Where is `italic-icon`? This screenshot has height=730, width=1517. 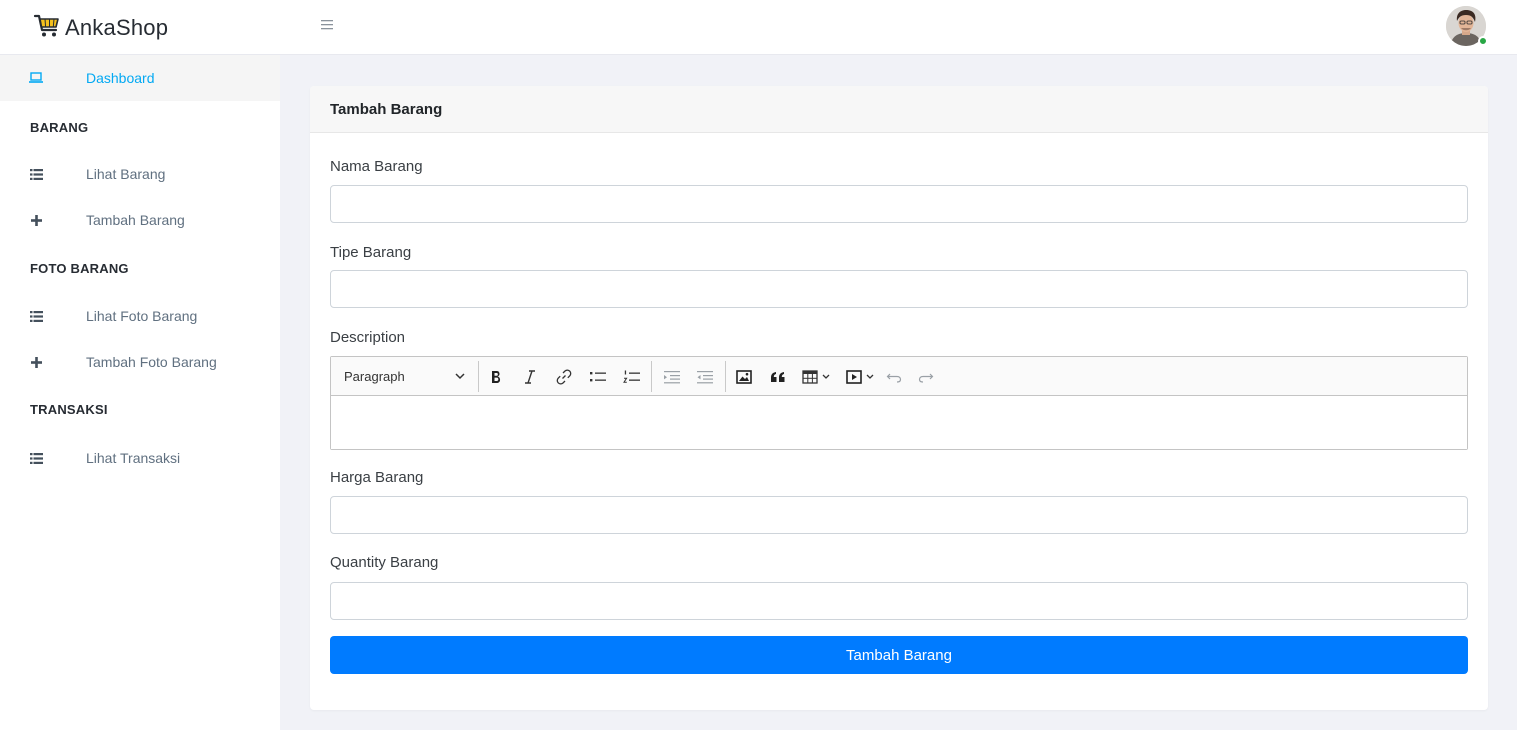 italic-icon is located at coordinates (530, 376).